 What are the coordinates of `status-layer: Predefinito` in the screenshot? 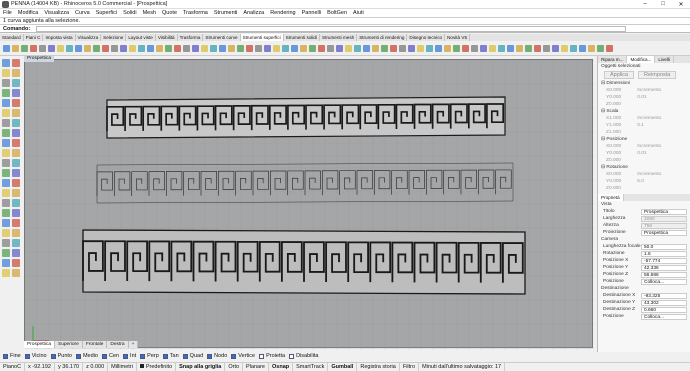 It's located at (157, 366).